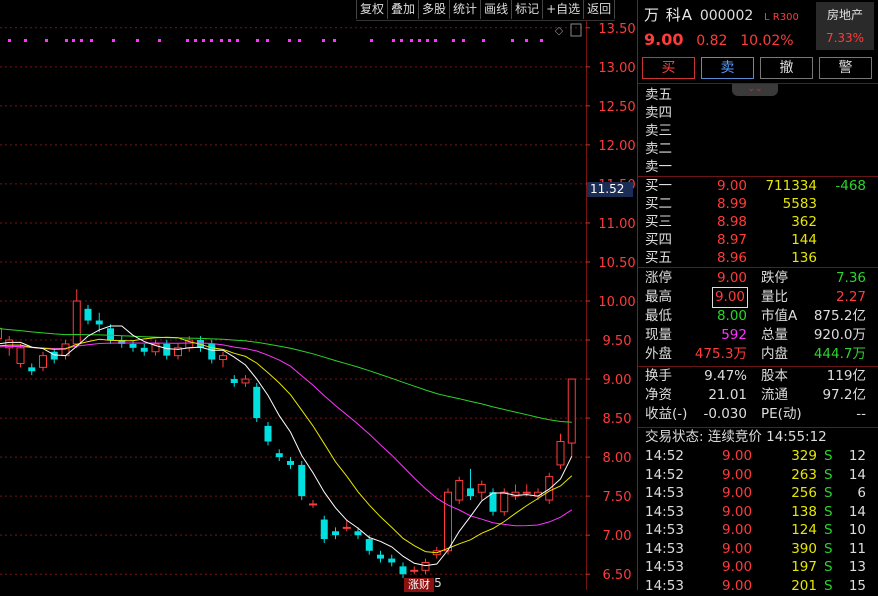 Image resolution: width=878 pixels, height=596 pixels. I want to click on stat-value: 592, so click(734, 335).